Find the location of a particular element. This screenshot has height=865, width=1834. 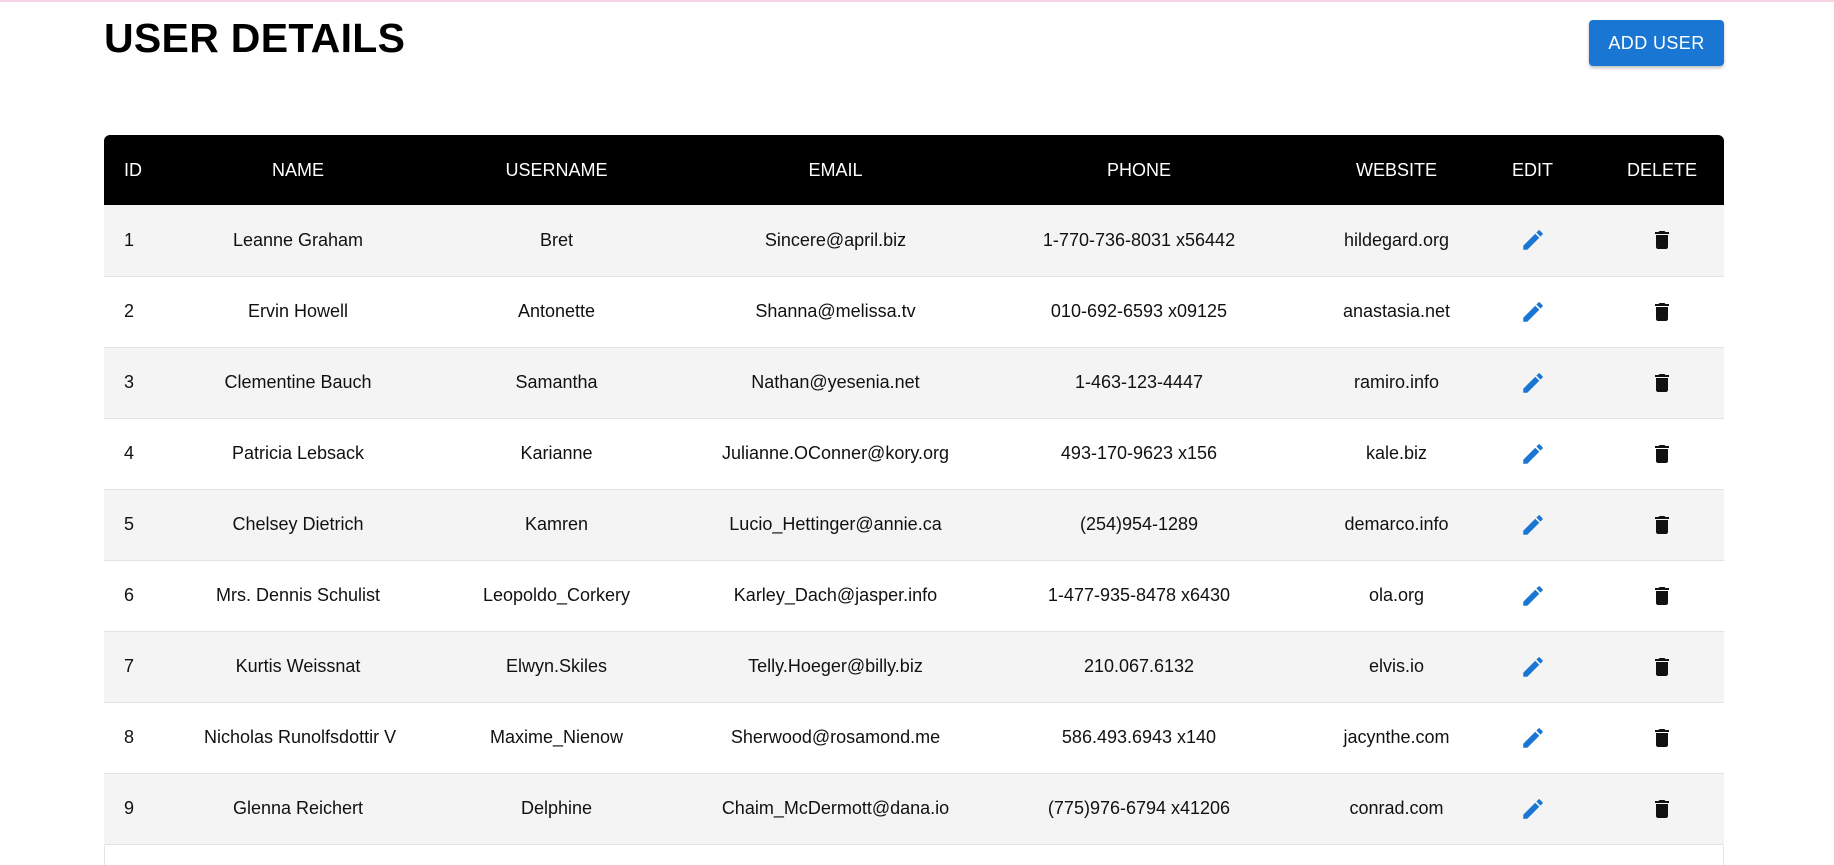

column-header-username: USERNAME is located at coordinates (556, 169).